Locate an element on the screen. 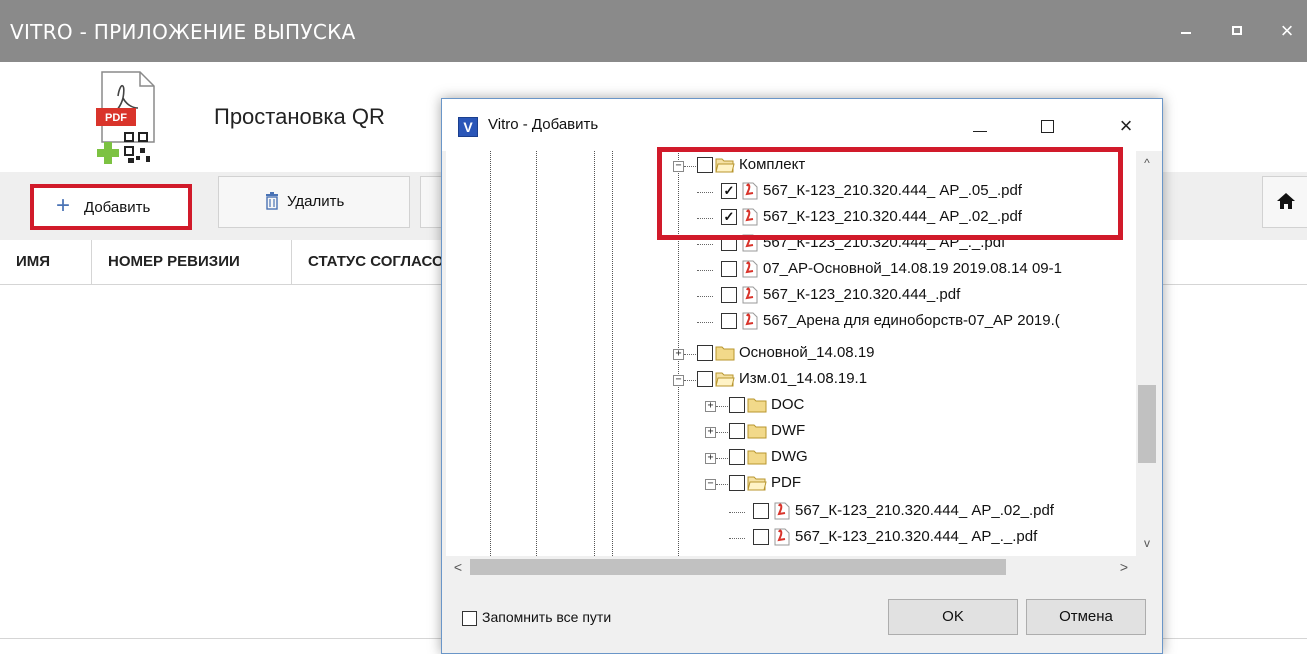 This screenshot has width=1307, height=654. dialog-maximize-button is located at coordinates (1048, 126).